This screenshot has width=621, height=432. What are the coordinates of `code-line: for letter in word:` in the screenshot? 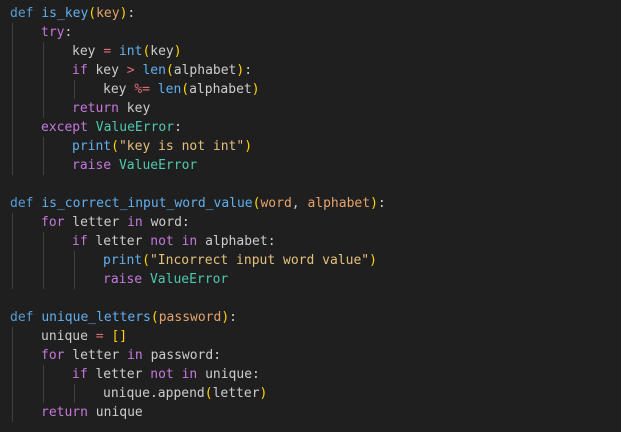 It's located at (115, 222).